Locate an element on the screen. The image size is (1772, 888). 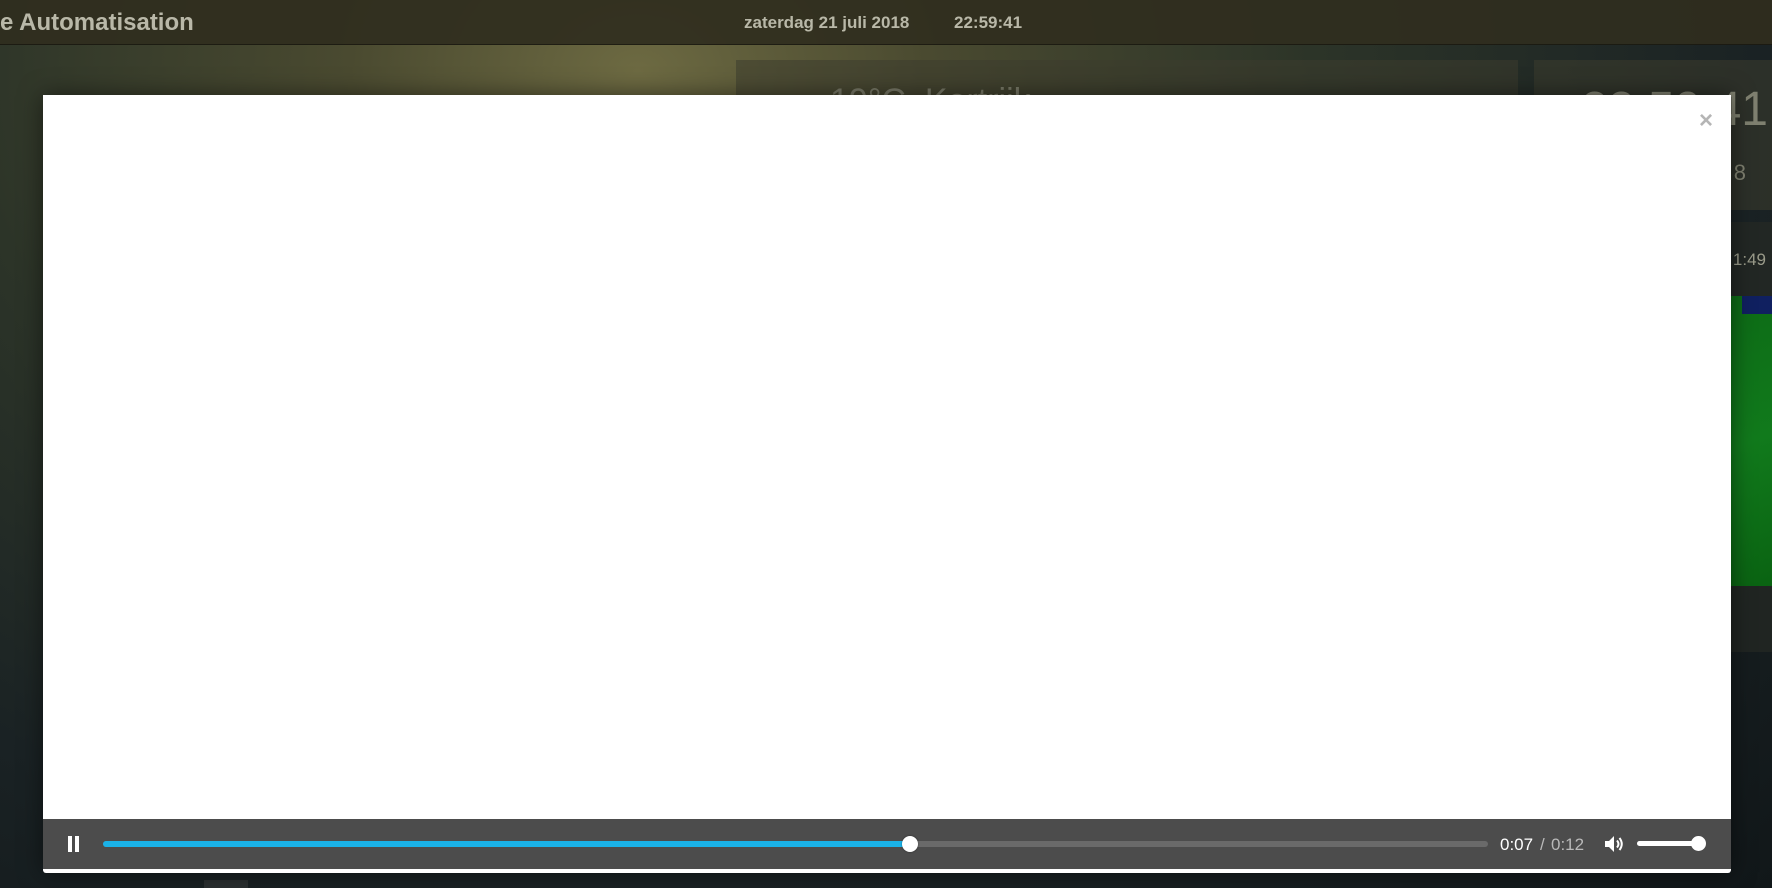
volume-handle is located at coordinates (1698, 843).